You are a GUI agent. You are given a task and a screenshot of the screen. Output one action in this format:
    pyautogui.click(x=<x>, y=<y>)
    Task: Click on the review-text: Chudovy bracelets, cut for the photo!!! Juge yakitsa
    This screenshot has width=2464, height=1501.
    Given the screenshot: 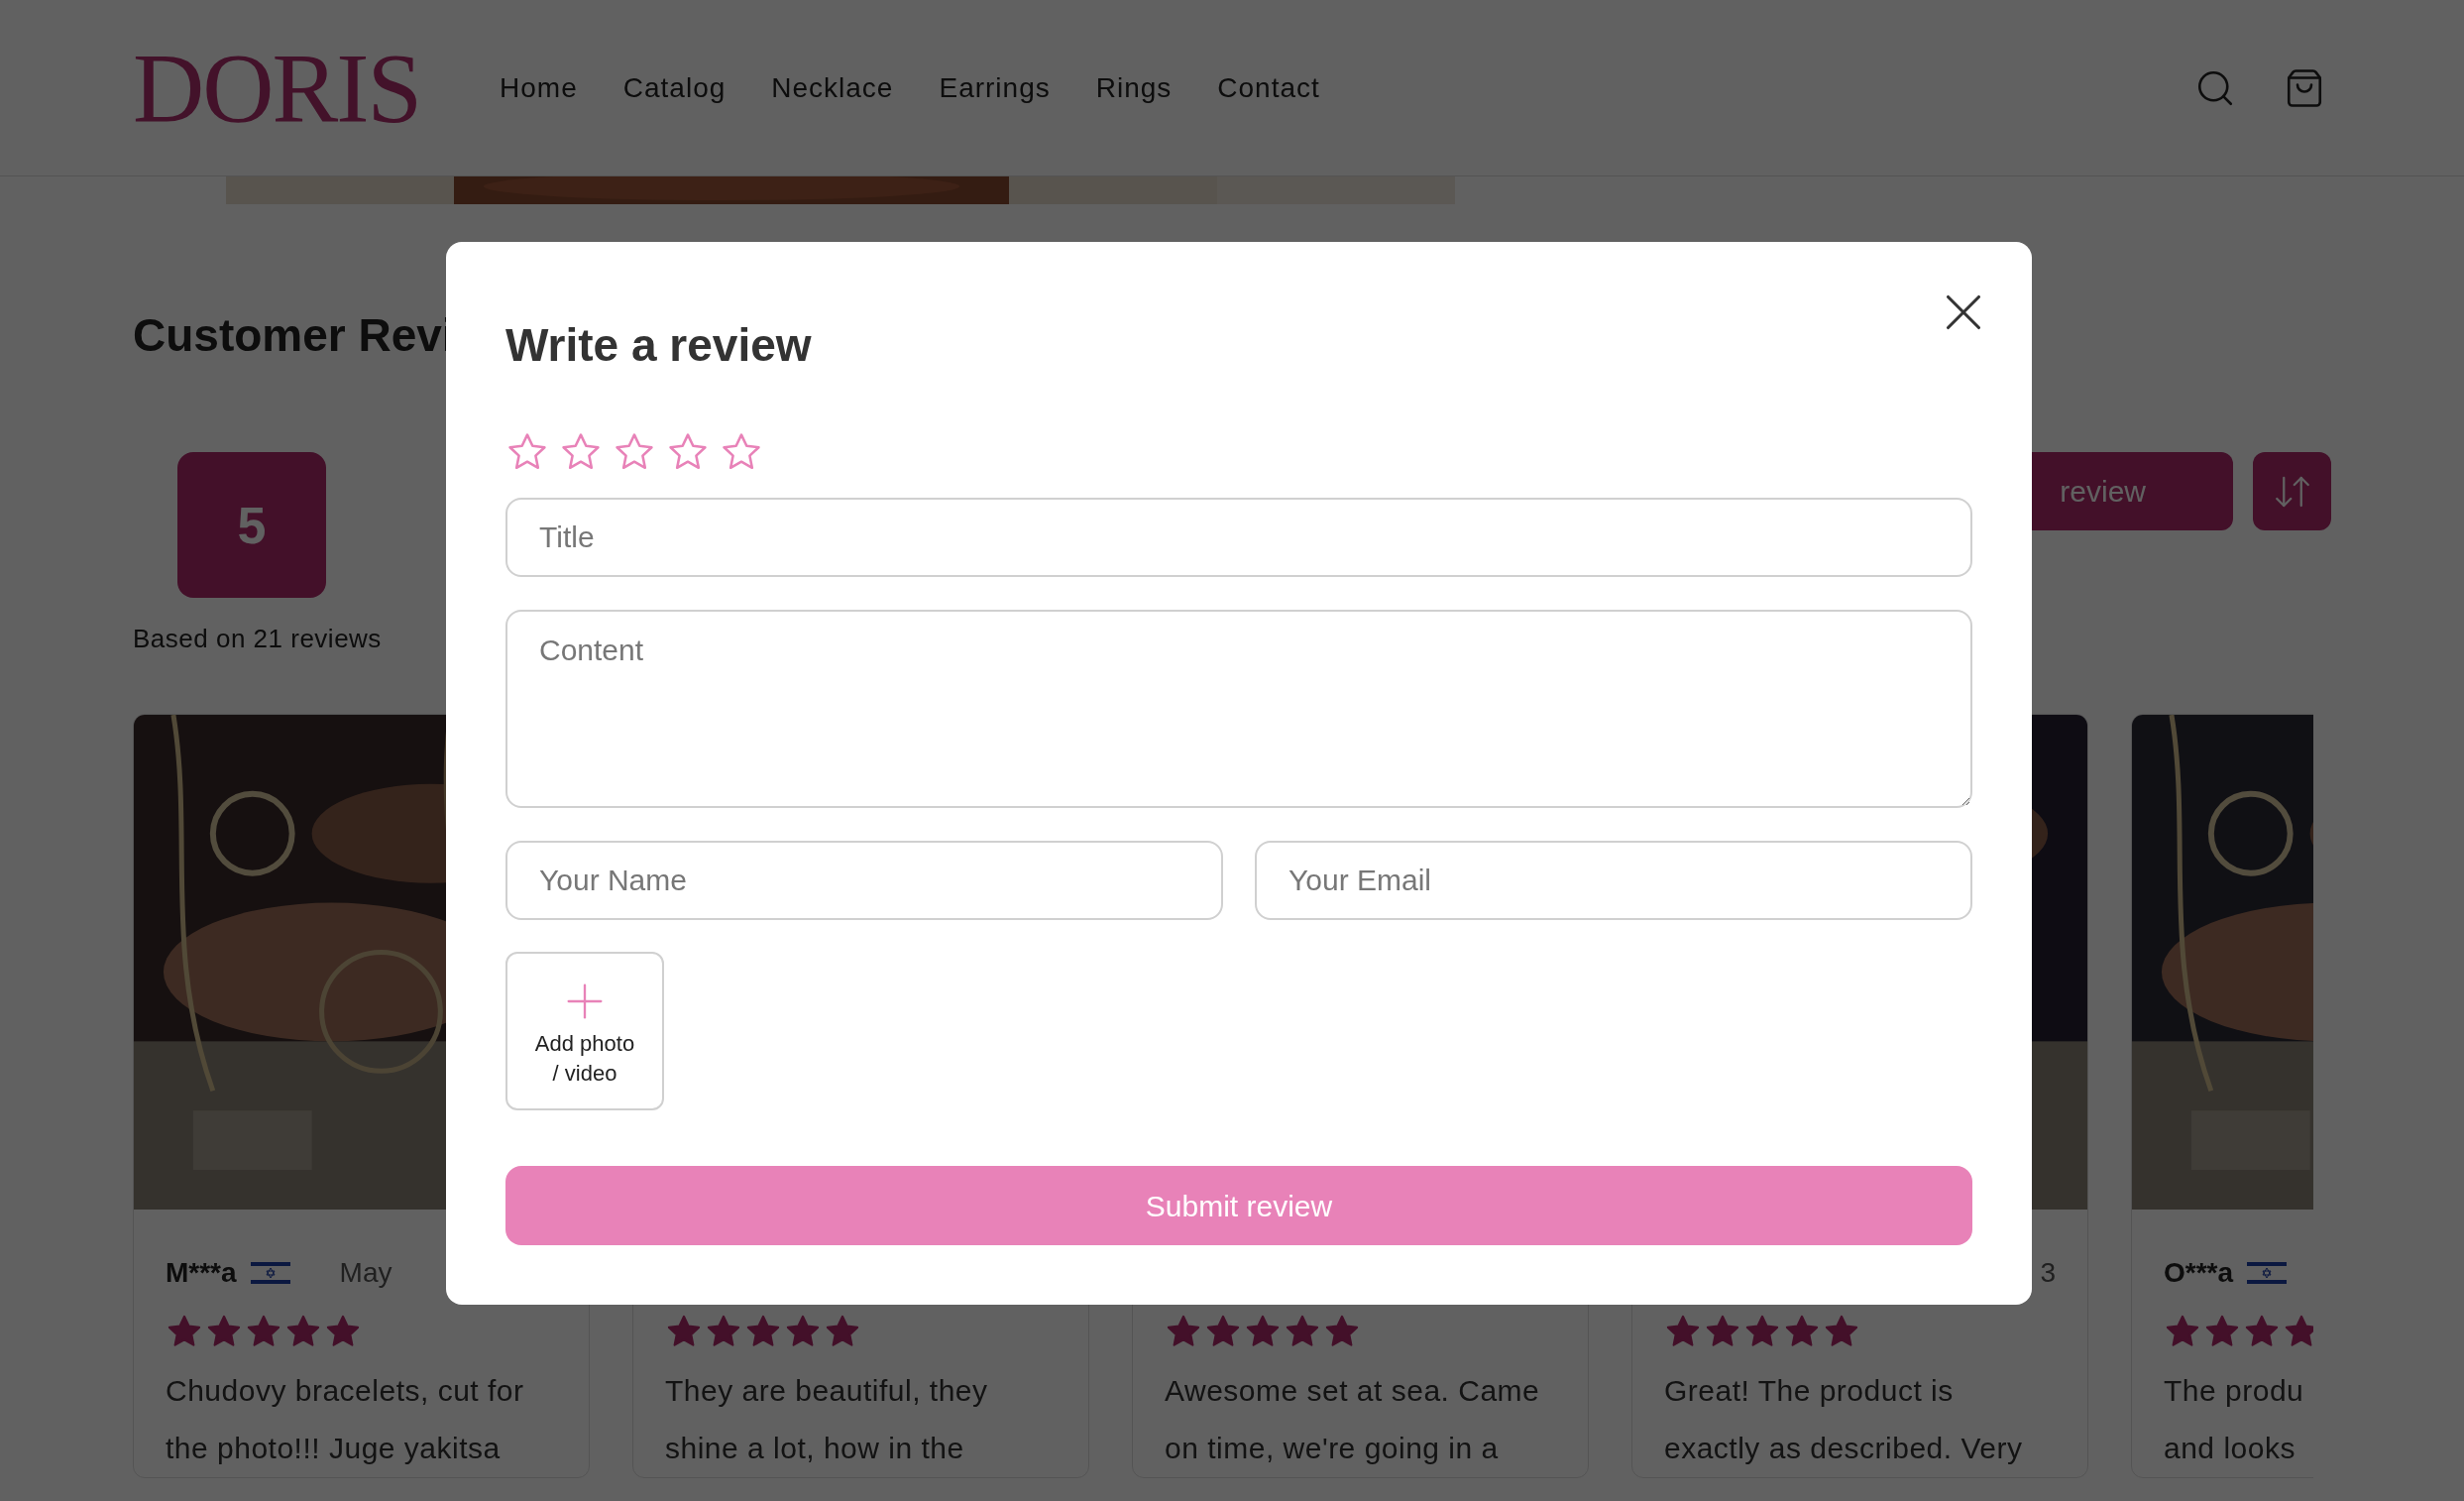 What is the action you would take?
    pyautogui.click(x=345, y=1419)
    